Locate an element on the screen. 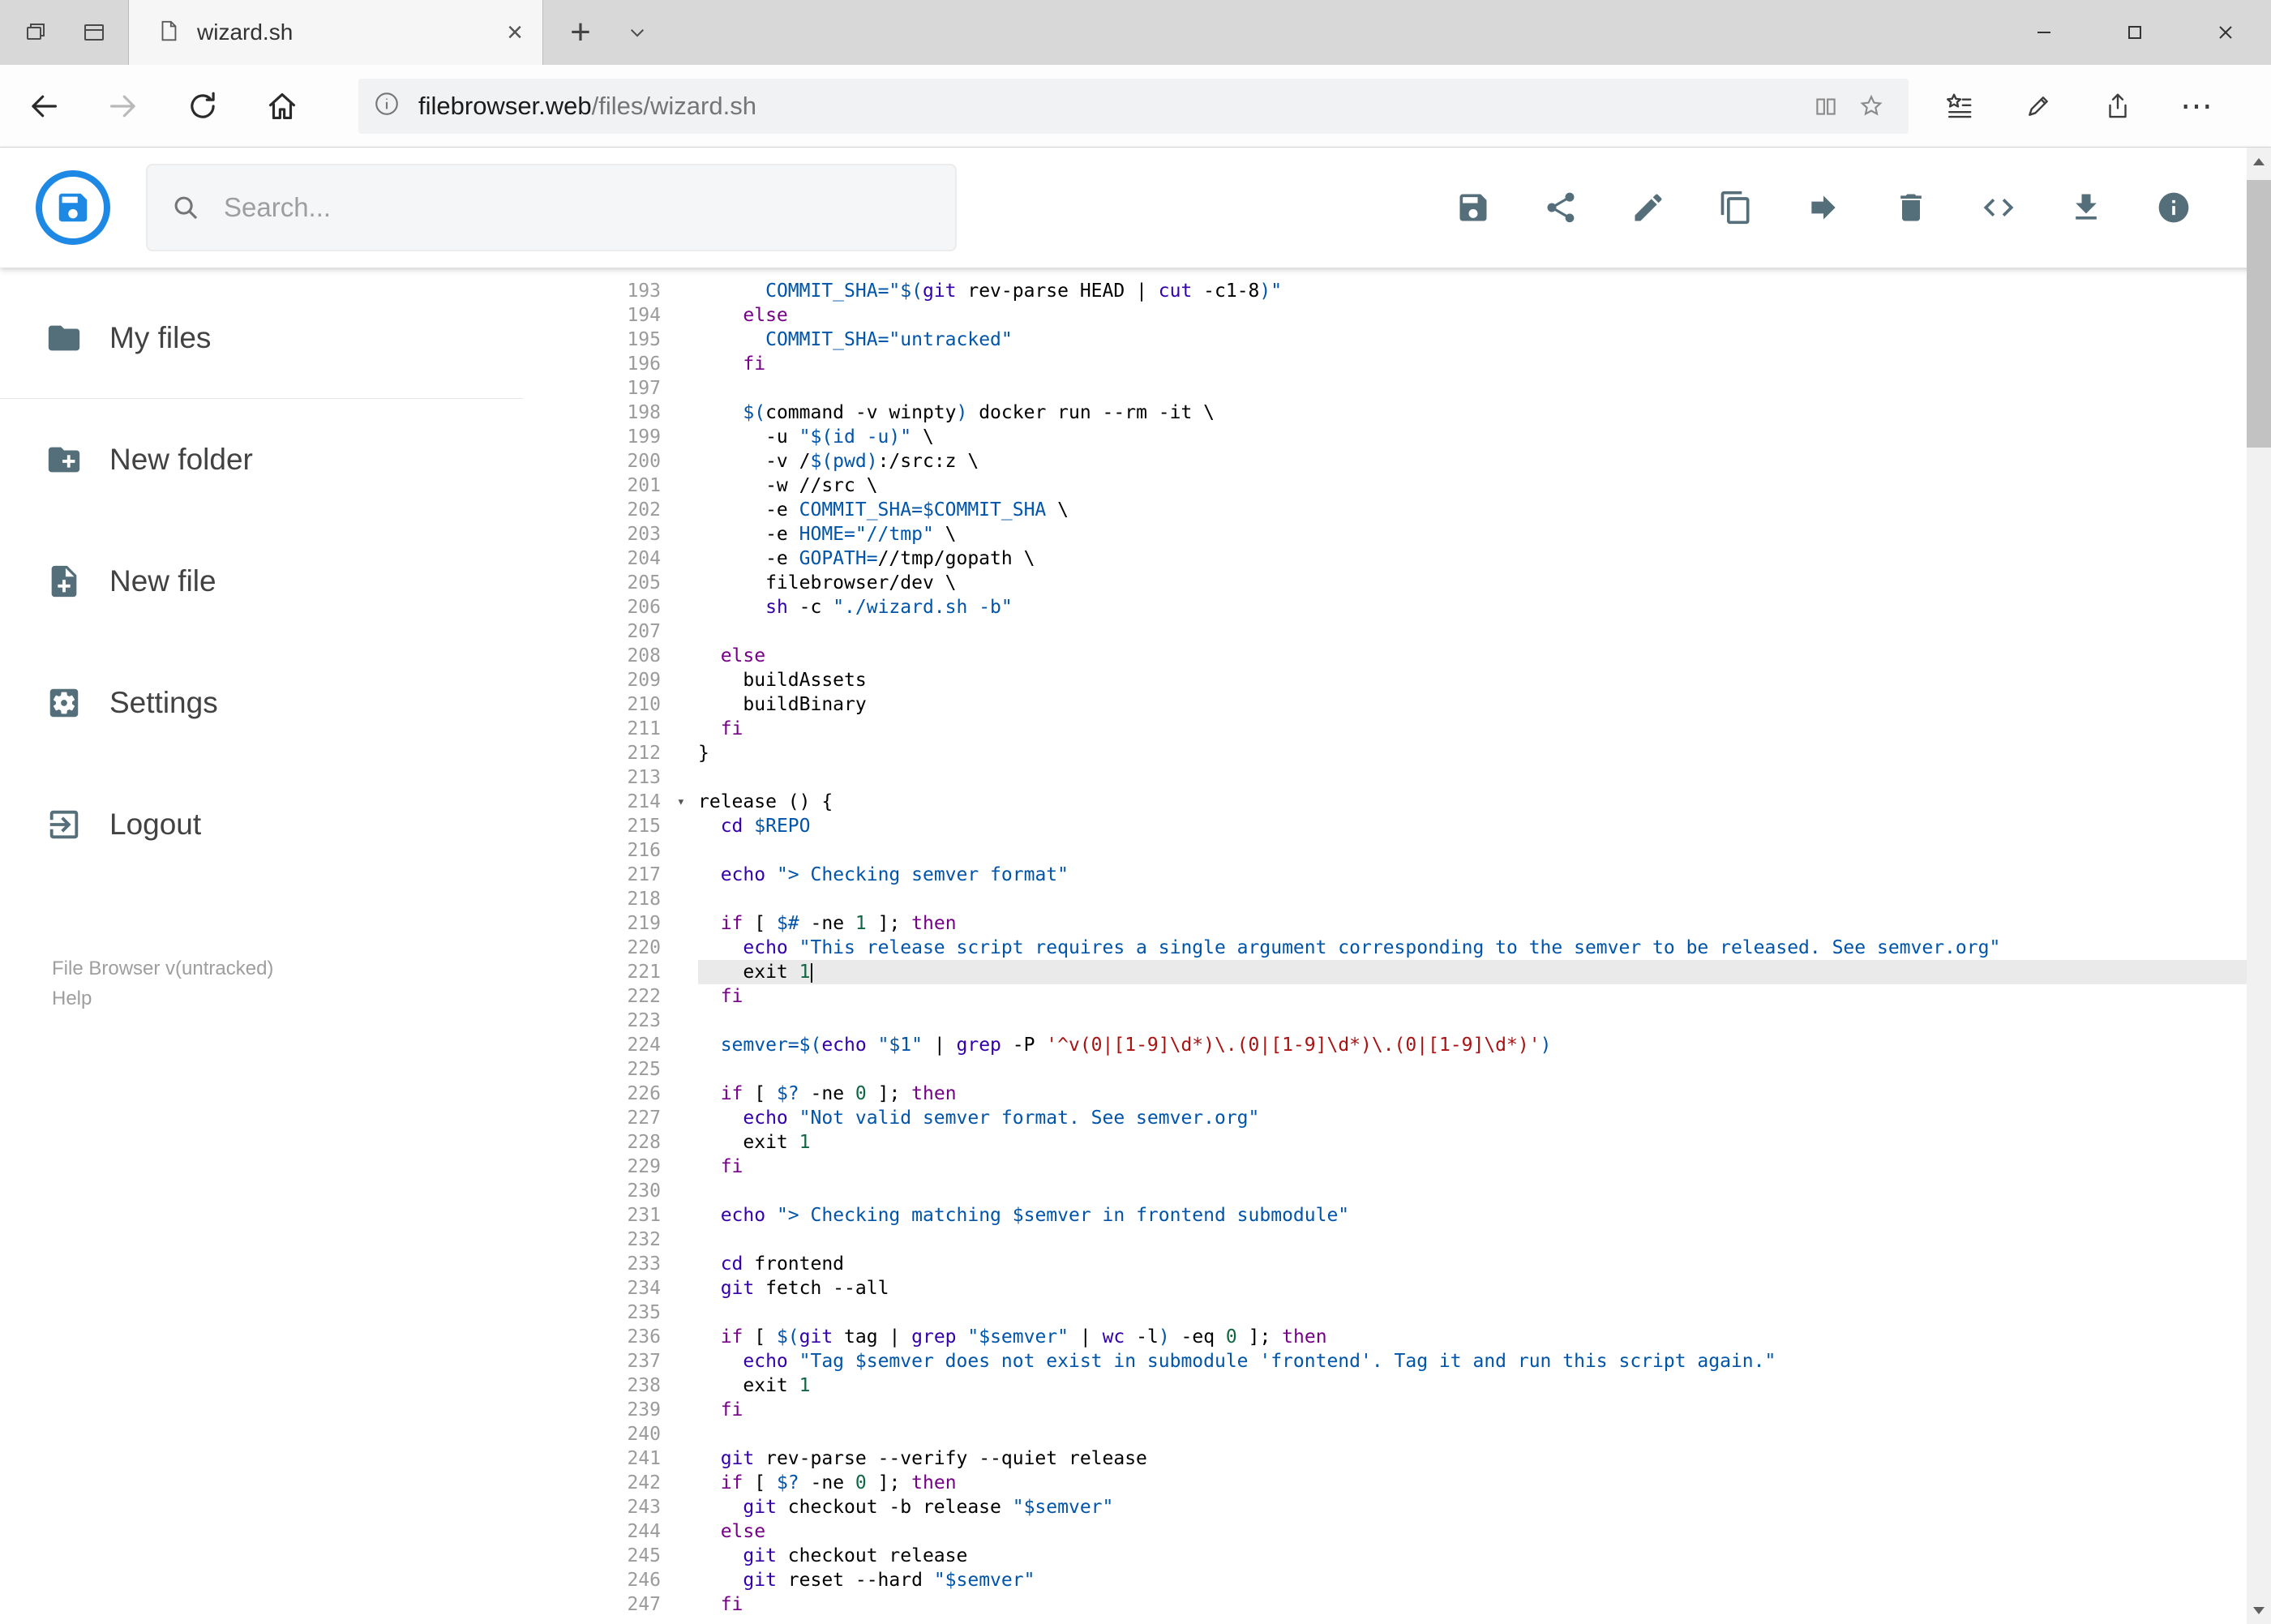 Image resolution: width=2271 pixels, height=1624 pixels. code-line: 222 fi is located at coordinates (1397, 997).